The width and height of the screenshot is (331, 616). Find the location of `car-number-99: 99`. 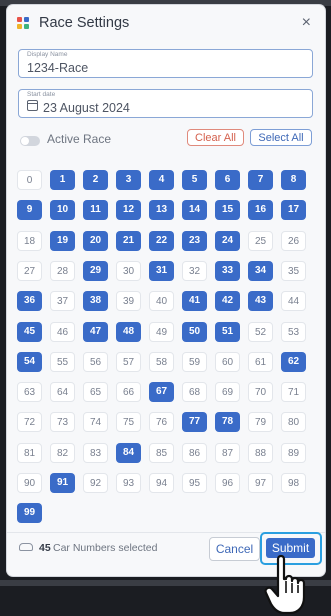

car-number-99: 99 is located at coordinates (29, 513).